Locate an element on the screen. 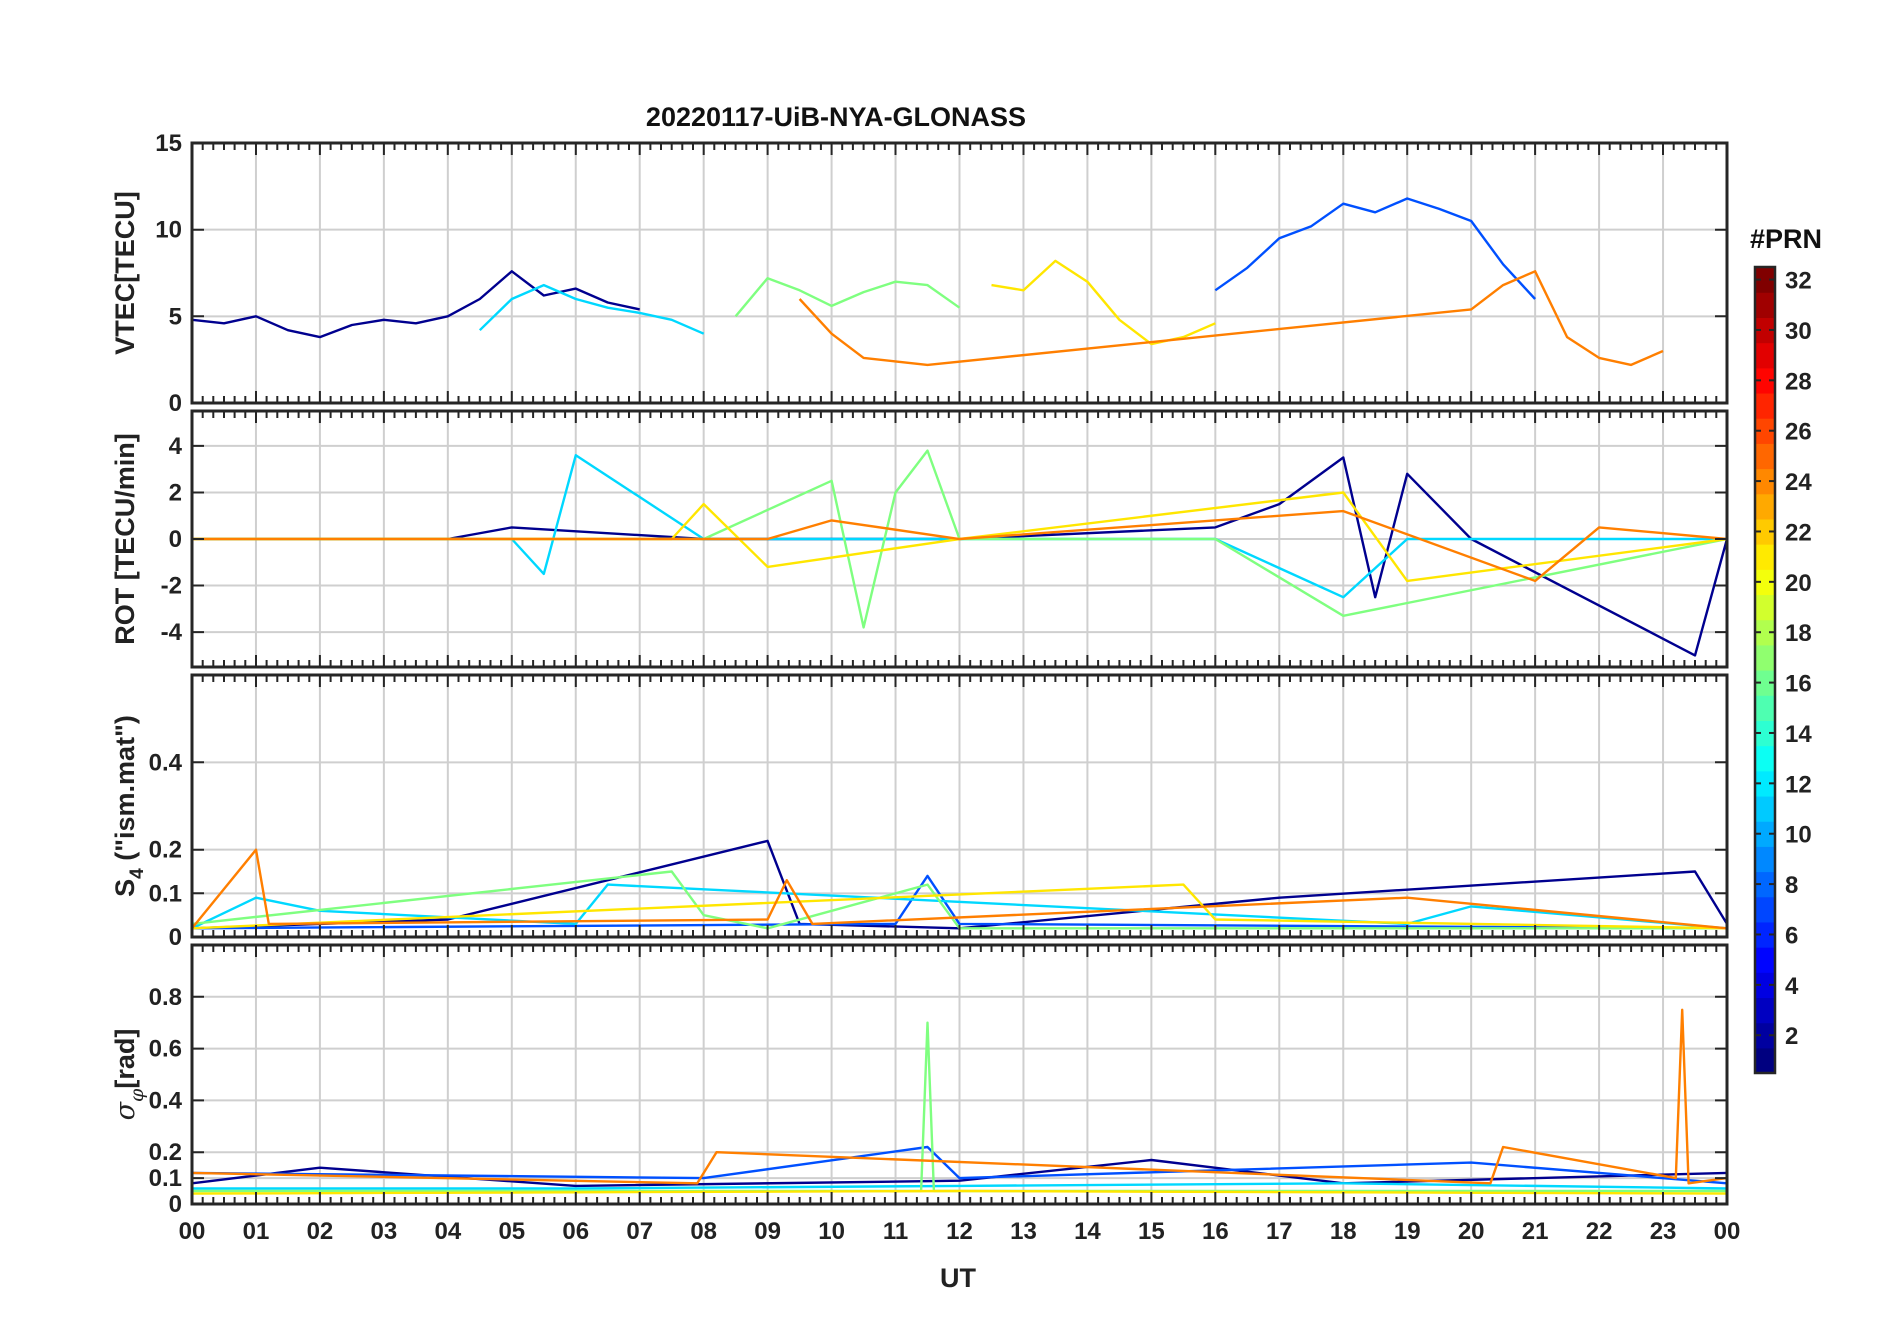 The image size is (1902, 1330). y-tick-label: 0.6 is located at coordinates (165, 1049).